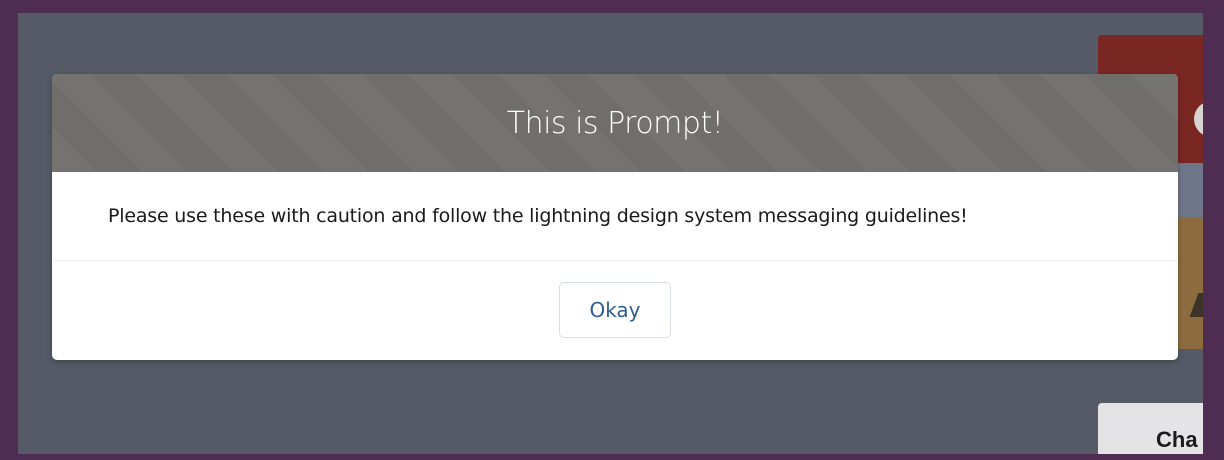  Describe the element at coordinates (1198, 119) in the screenshot. I see `avatar` at that location.